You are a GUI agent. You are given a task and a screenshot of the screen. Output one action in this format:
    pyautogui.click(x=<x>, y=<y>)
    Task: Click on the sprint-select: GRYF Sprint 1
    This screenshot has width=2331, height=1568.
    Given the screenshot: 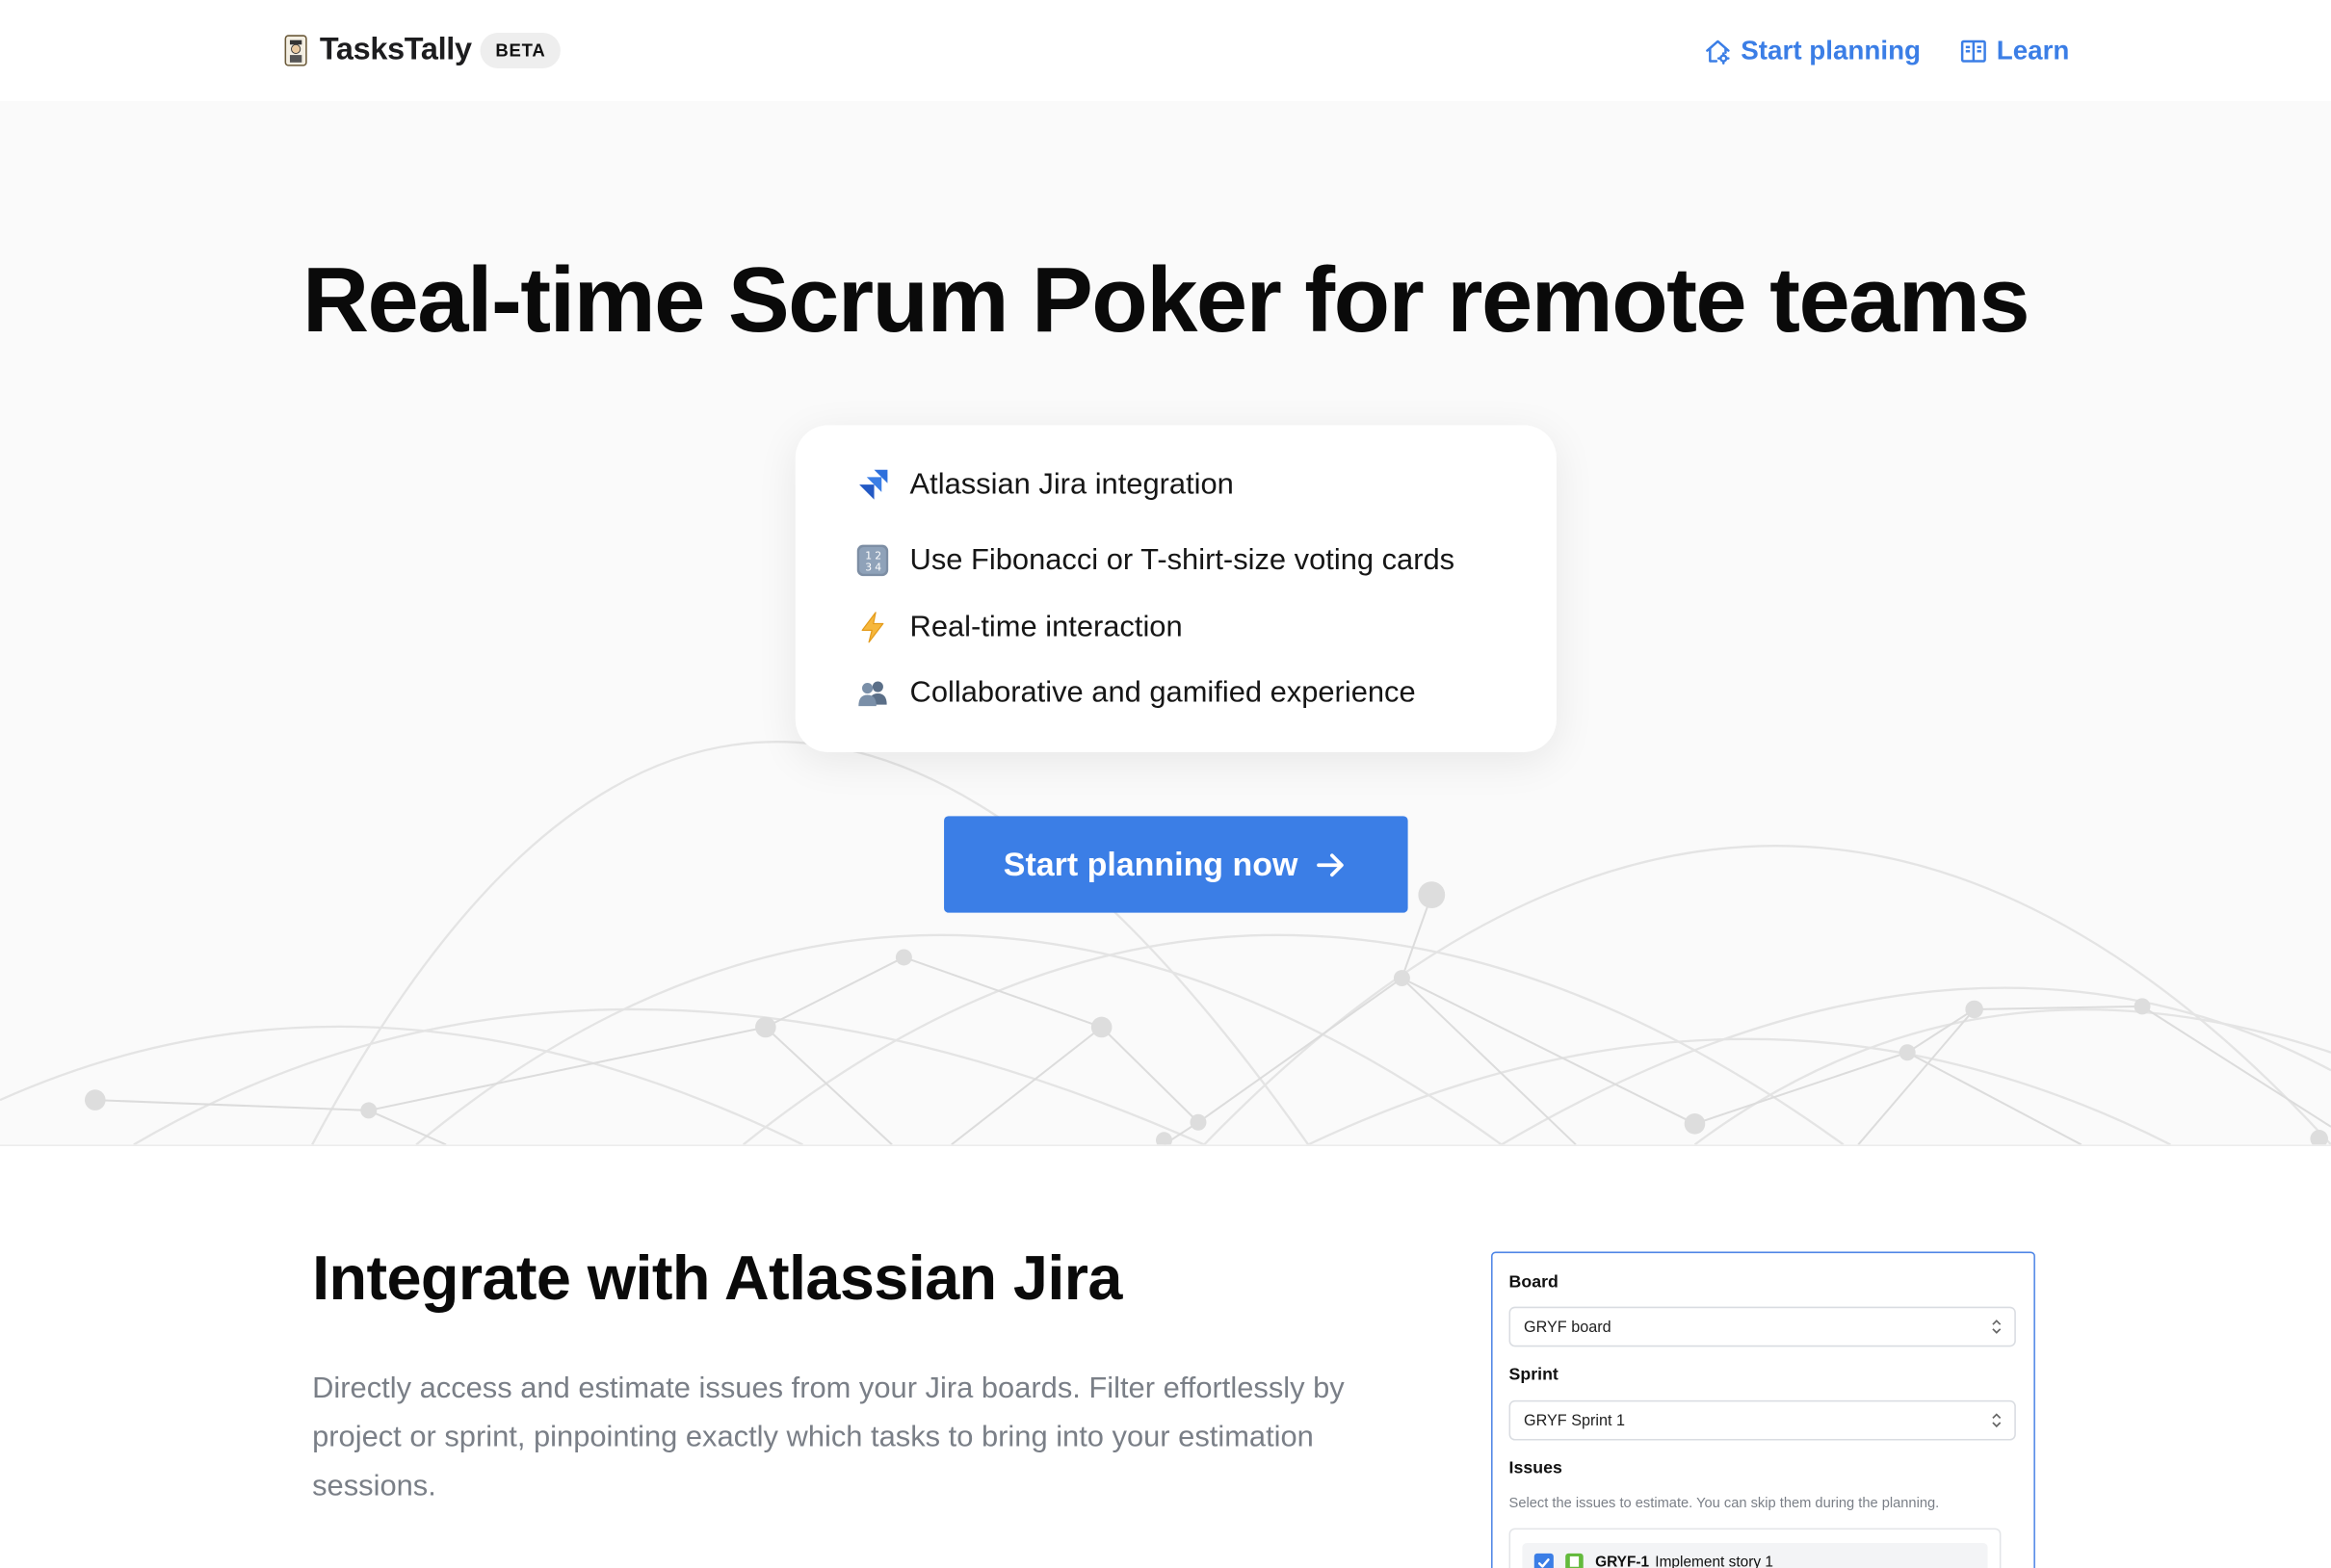 What is the action you would take?
    pyautogui.click(x=1762, y=1420)
    